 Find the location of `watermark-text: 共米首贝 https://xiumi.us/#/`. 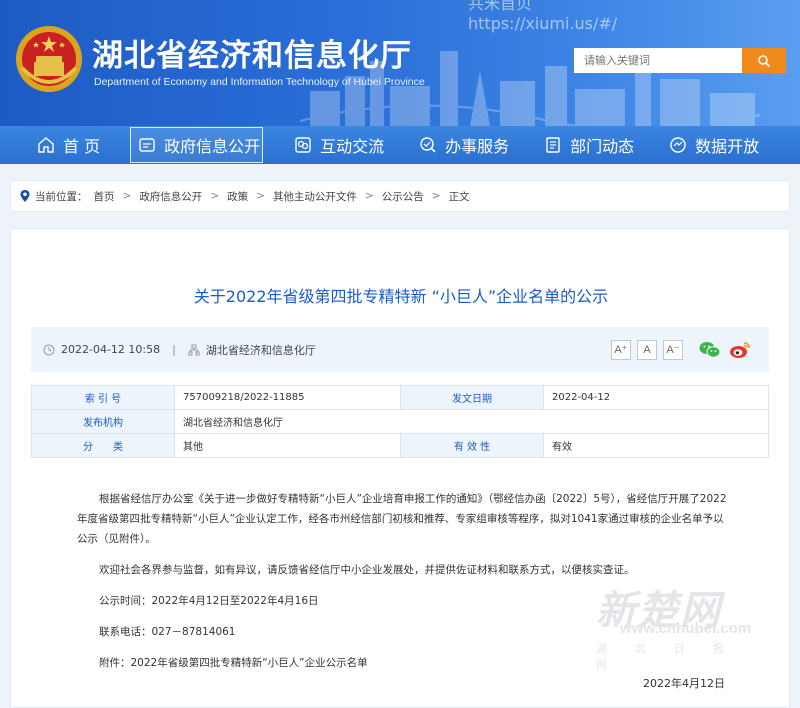

watermark-text: 共米首贝 https://xiumi.us/#/ is located at coordinates (543, 16).